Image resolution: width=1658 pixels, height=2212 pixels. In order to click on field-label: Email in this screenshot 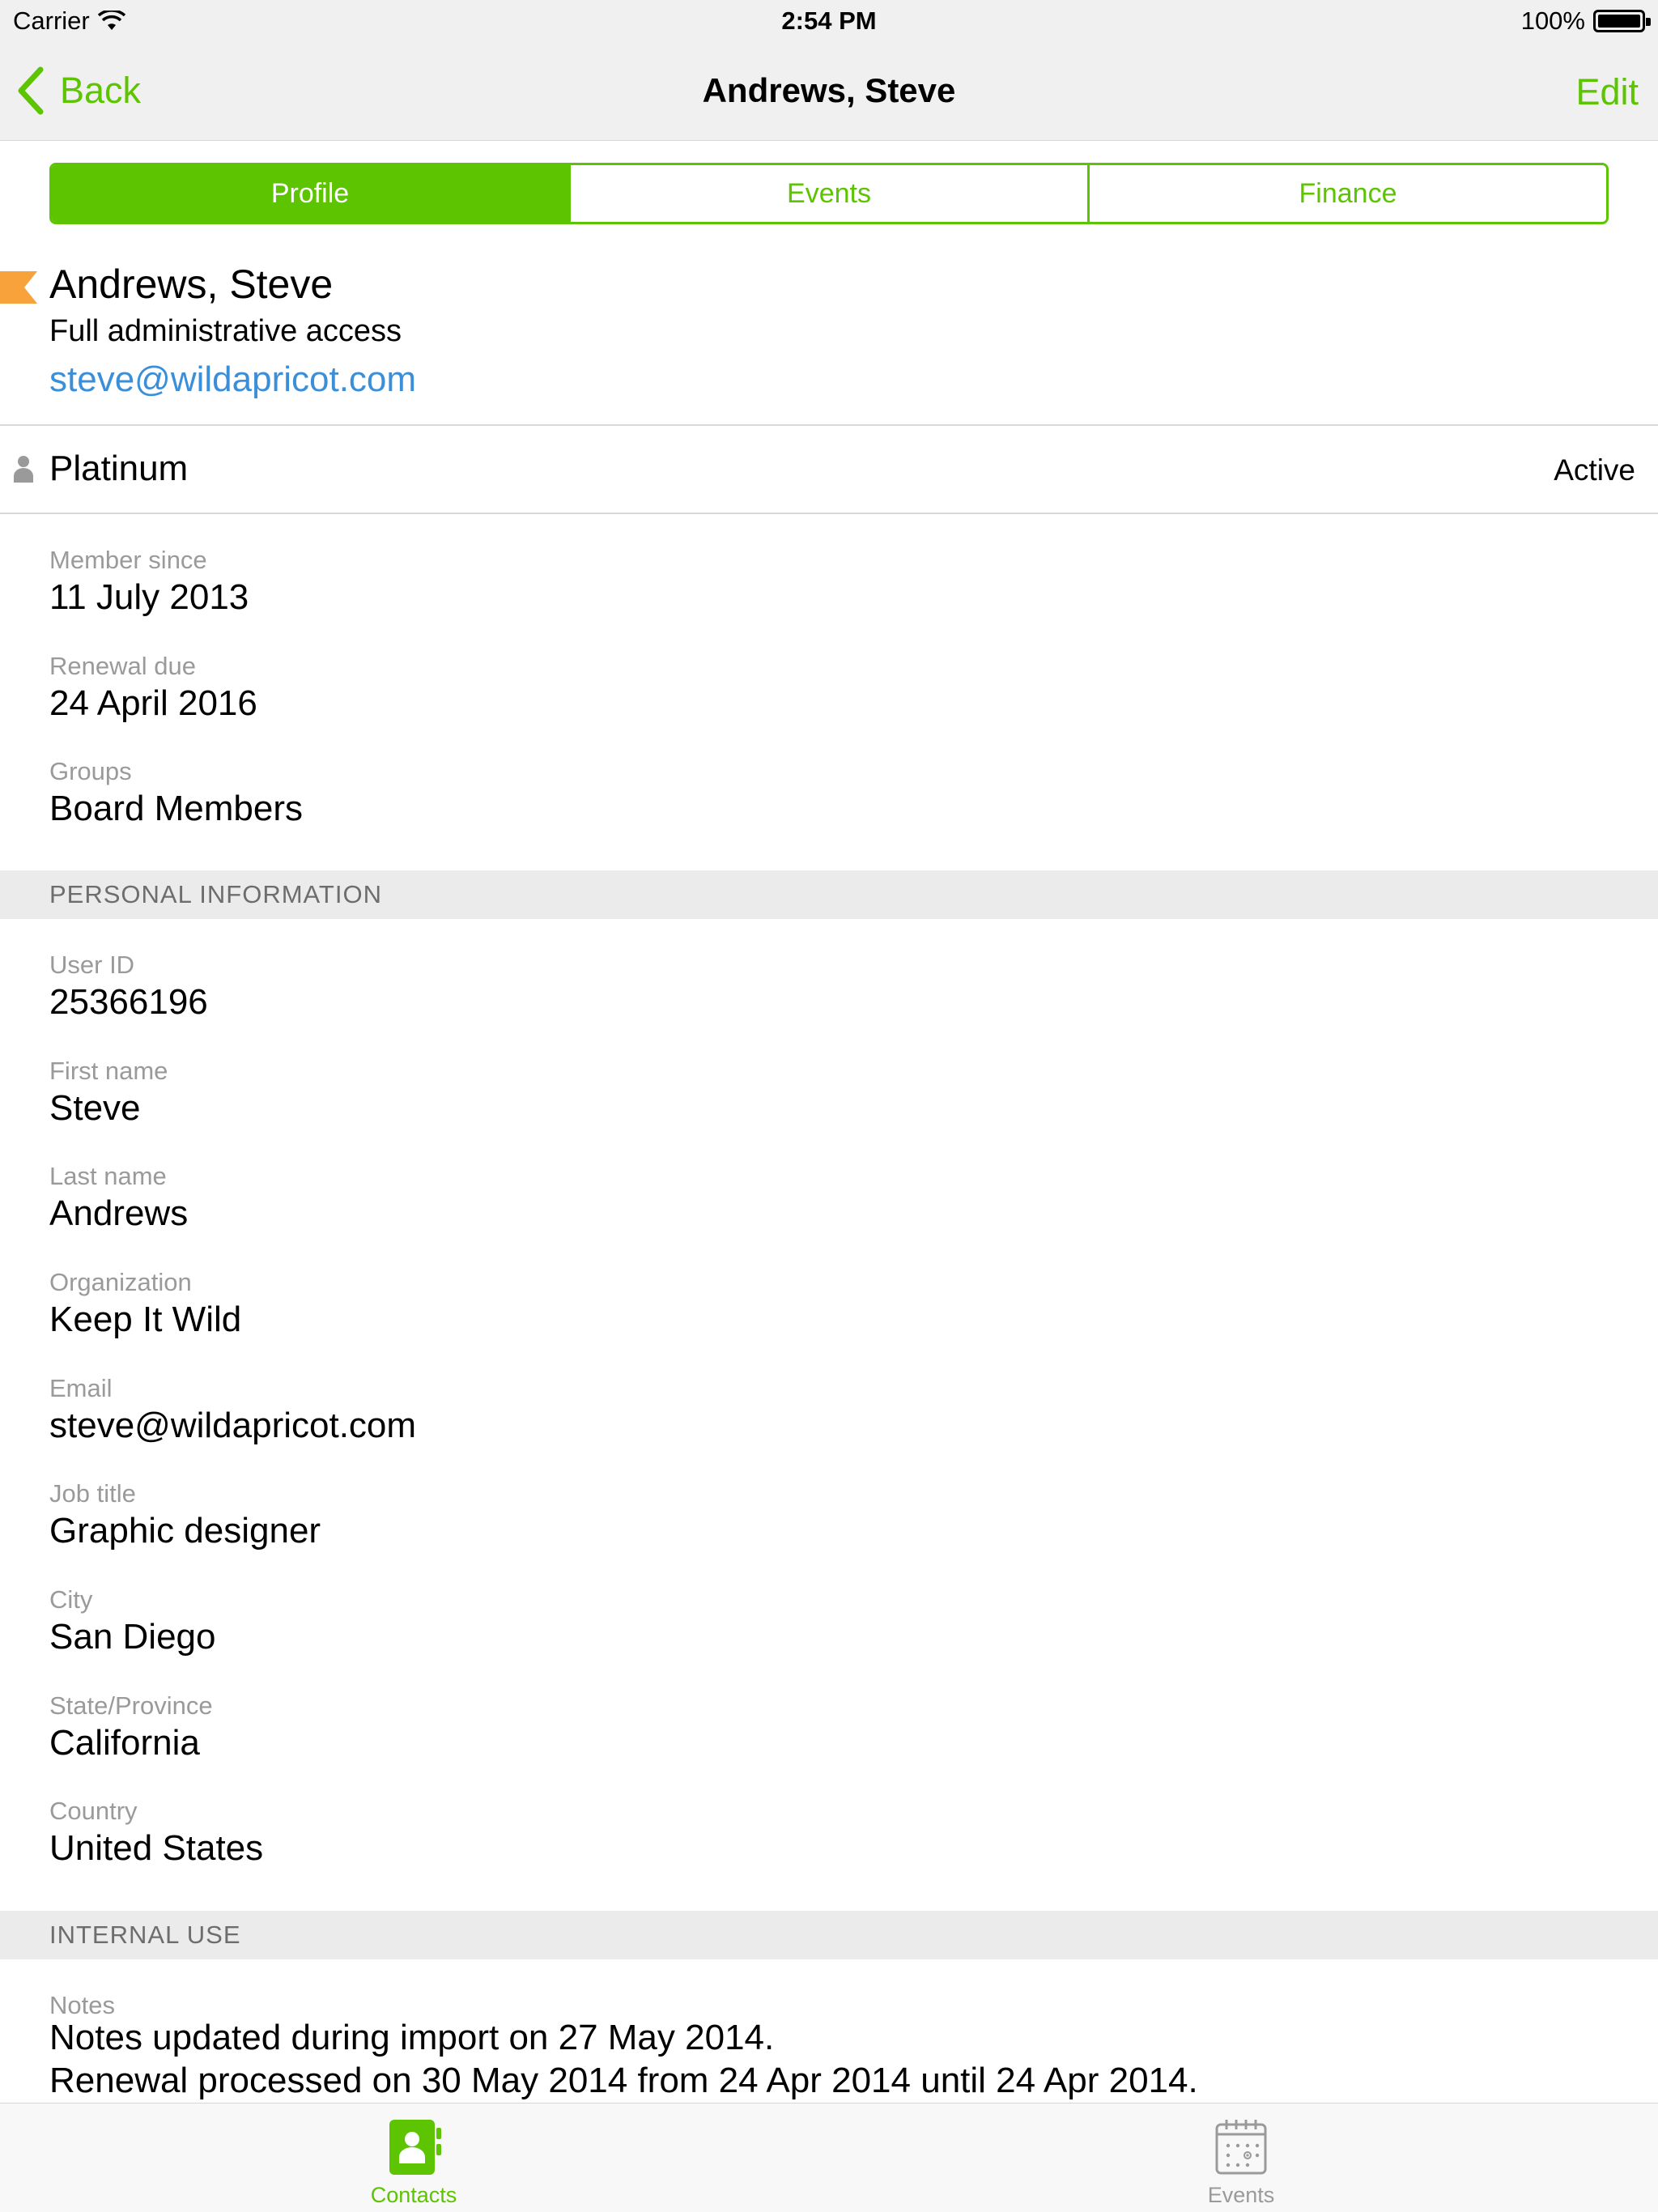, I will do `click(81, 1388)`.